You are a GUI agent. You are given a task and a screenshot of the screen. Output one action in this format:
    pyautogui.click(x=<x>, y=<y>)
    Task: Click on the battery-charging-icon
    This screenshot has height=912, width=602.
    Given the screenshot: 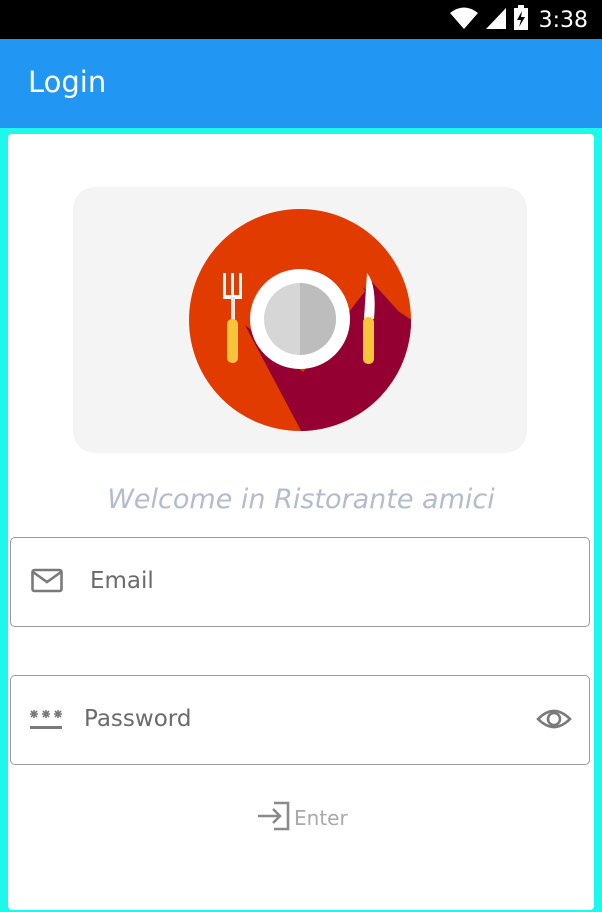 What is the action you would take?
    pyautogui.click(x=521, y=20)
    